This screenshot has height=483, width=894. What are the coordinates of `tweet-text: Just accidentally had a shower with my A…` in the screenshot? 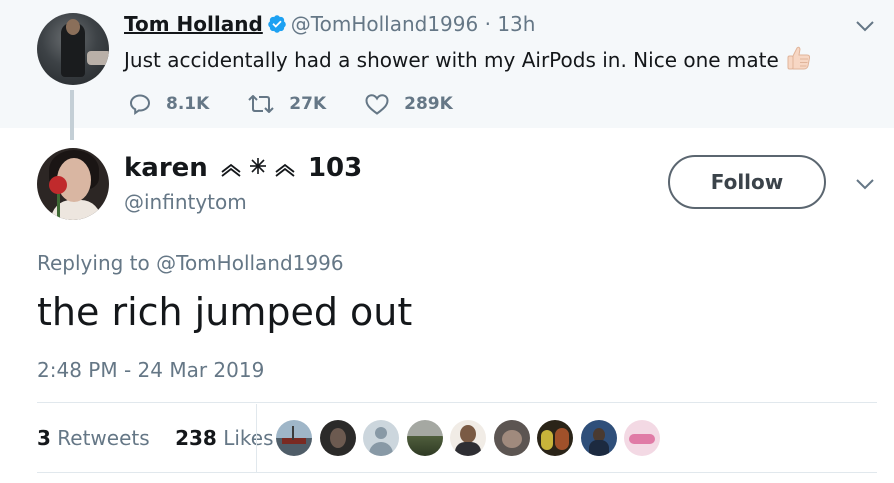 It's located at (451, 60).